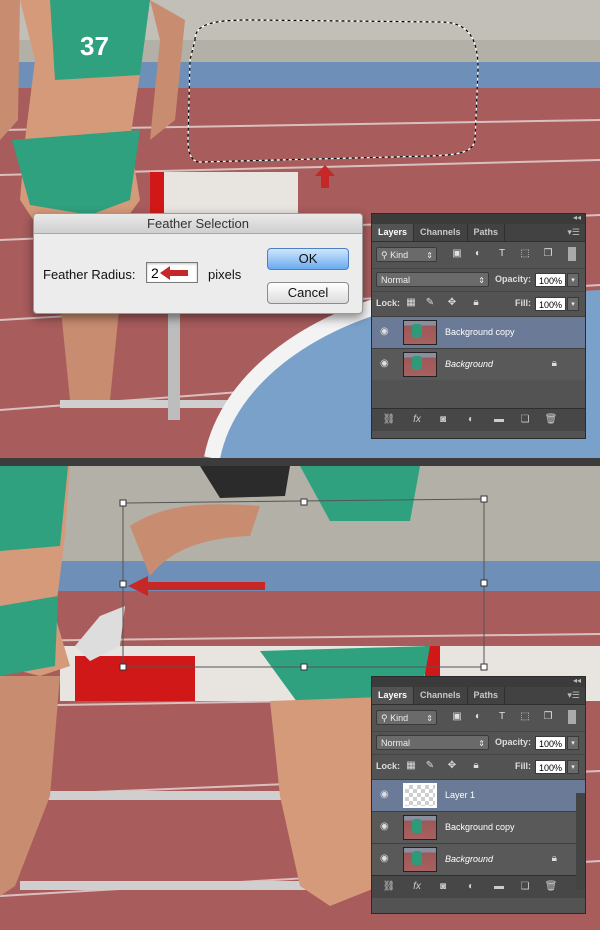  What do you see at coordinates (300, 462) in the screenshot?
I see `divider` at bounding box center [300, 462].